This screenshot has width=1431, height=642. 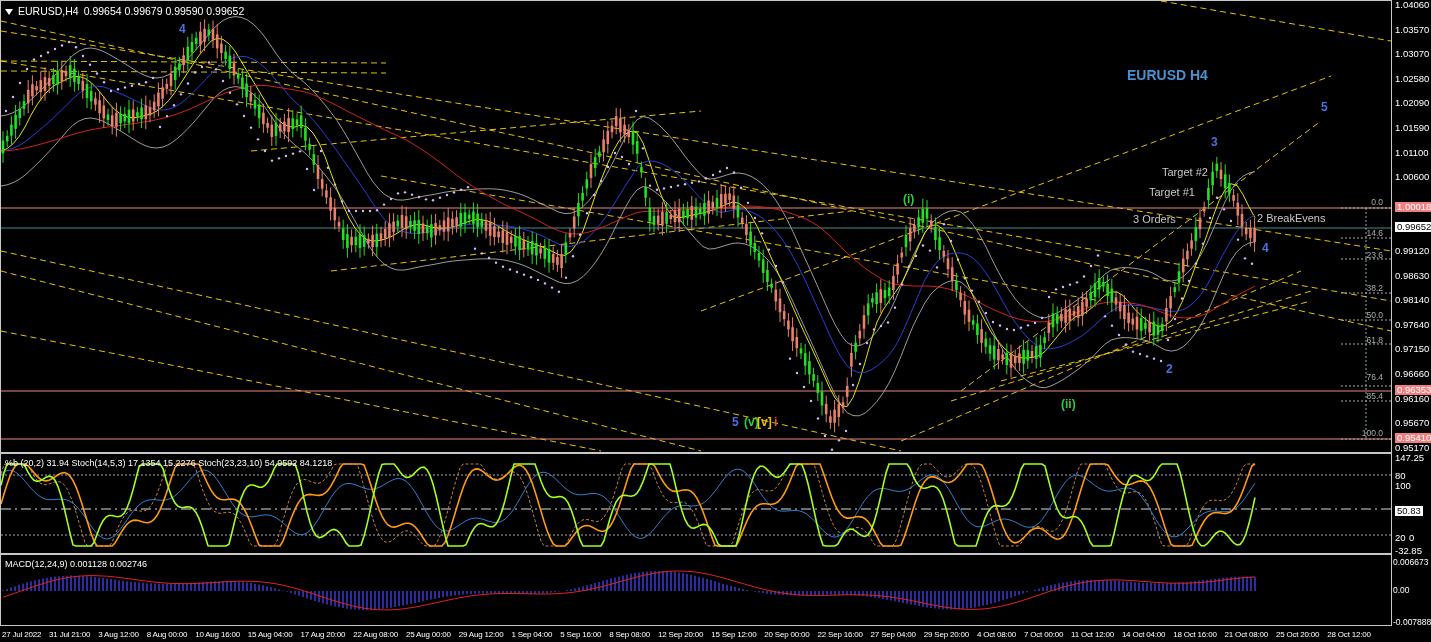 I want to click on fib-level-label: 14.6, so click(x=1374, y=233).